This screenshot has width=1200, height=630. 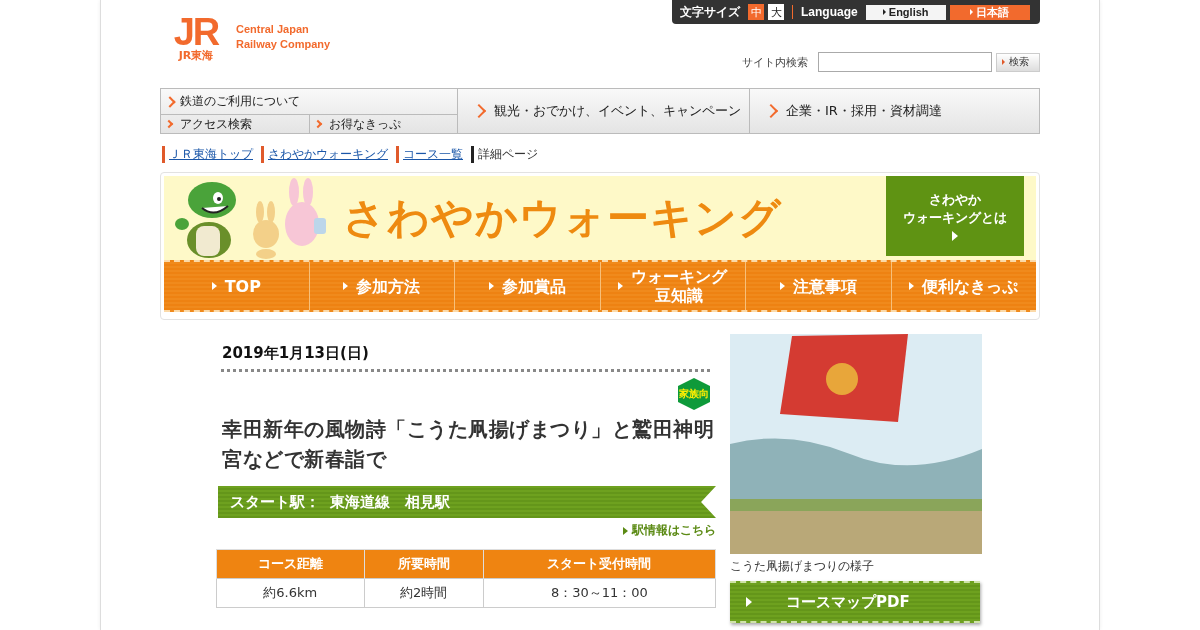 What do you see at coordinates (756, 12) in the screenshot?
I see `font-size-button: 中` at bounding box center [756, 12].